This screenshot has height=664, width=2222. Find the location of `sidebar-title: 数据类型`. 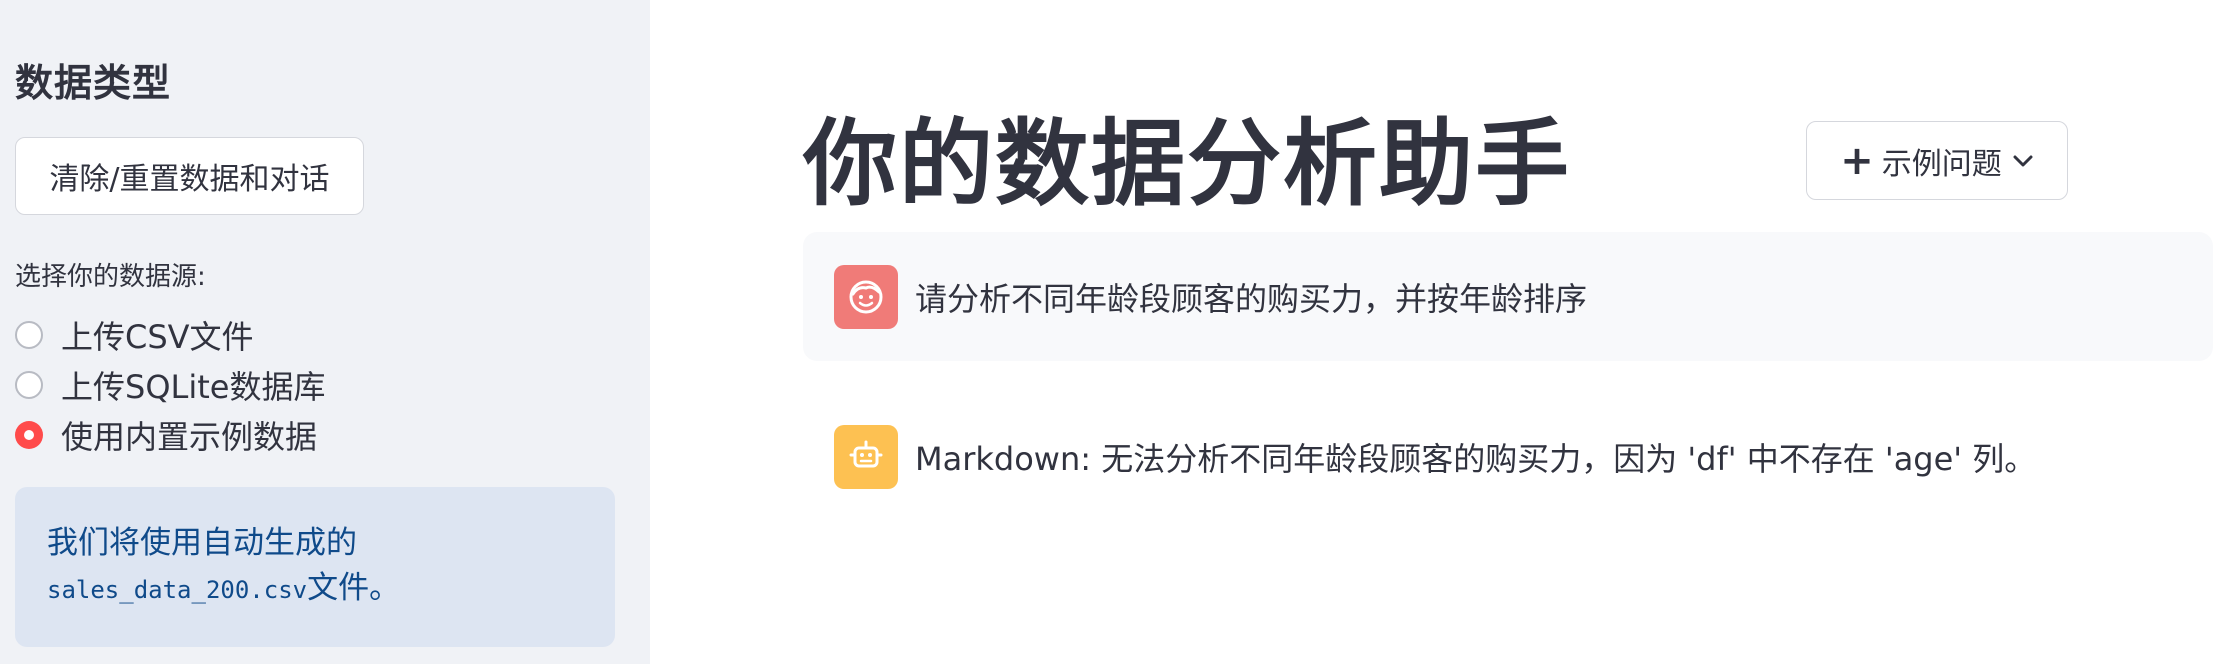

sidebar-title: 数据类型 is located at coordinates (93, 83).